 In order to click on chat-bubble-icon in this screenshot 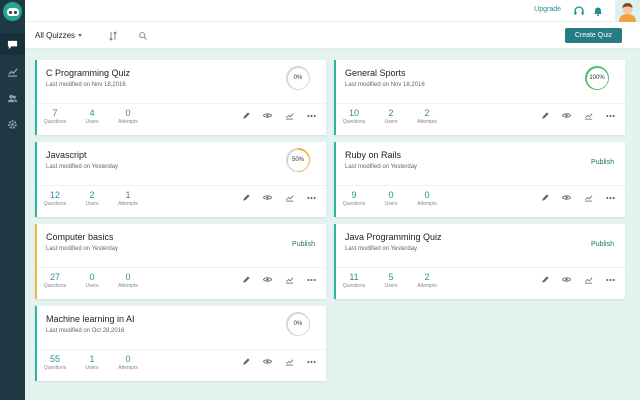, I will do `click(12, 44)`.